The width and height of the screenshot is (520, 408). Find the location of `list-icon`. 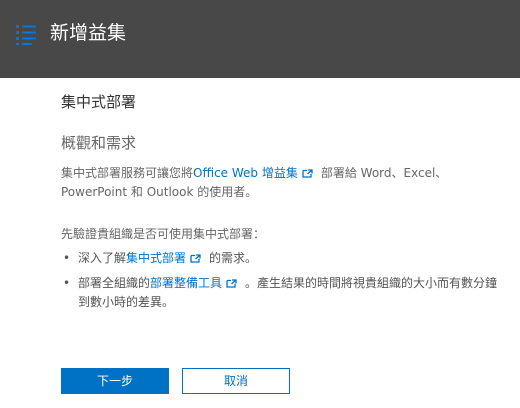

list-icon is located at coordinates (26, 35).